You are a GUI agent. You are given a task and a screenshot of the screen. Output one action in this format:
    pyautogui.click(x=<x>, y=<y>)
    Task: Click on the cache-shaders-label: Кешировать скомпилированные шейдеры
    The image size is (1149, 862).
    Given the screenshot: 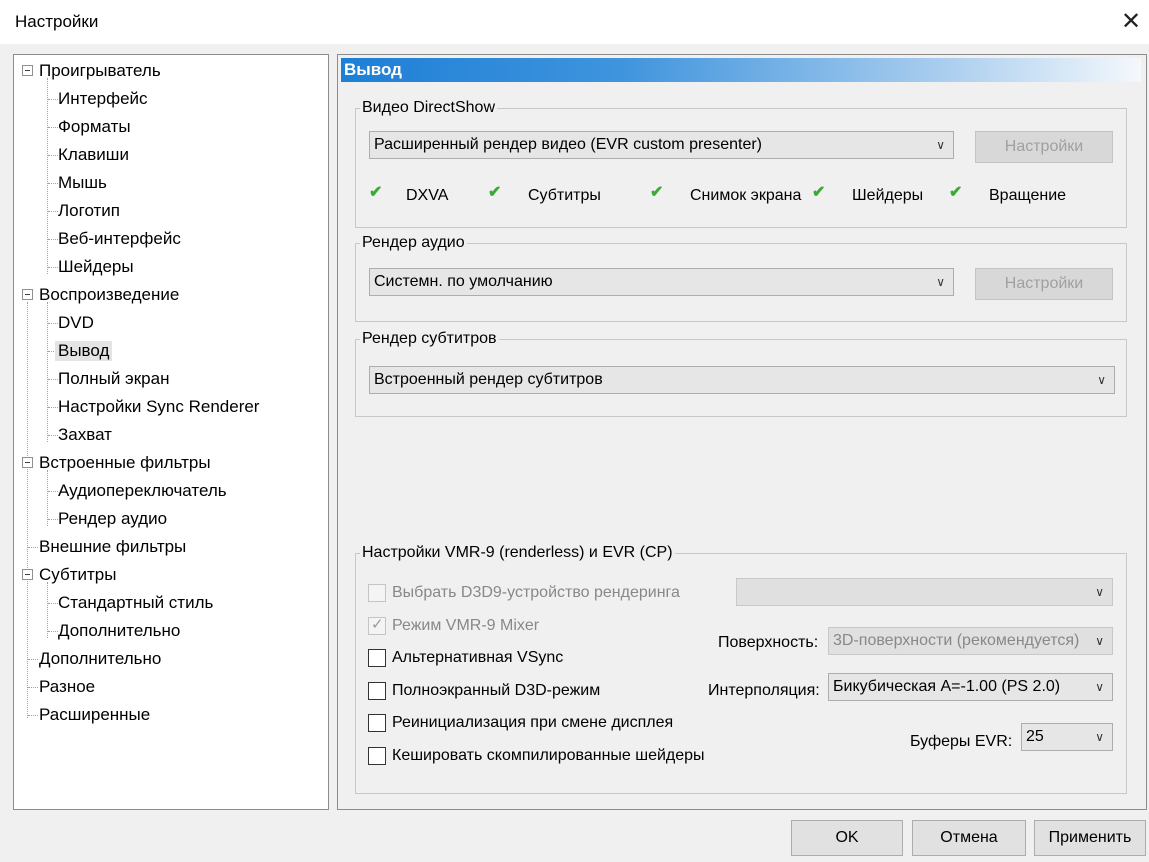 What is the action you would take?
    pyautogui.click(x=548, y=755)
    